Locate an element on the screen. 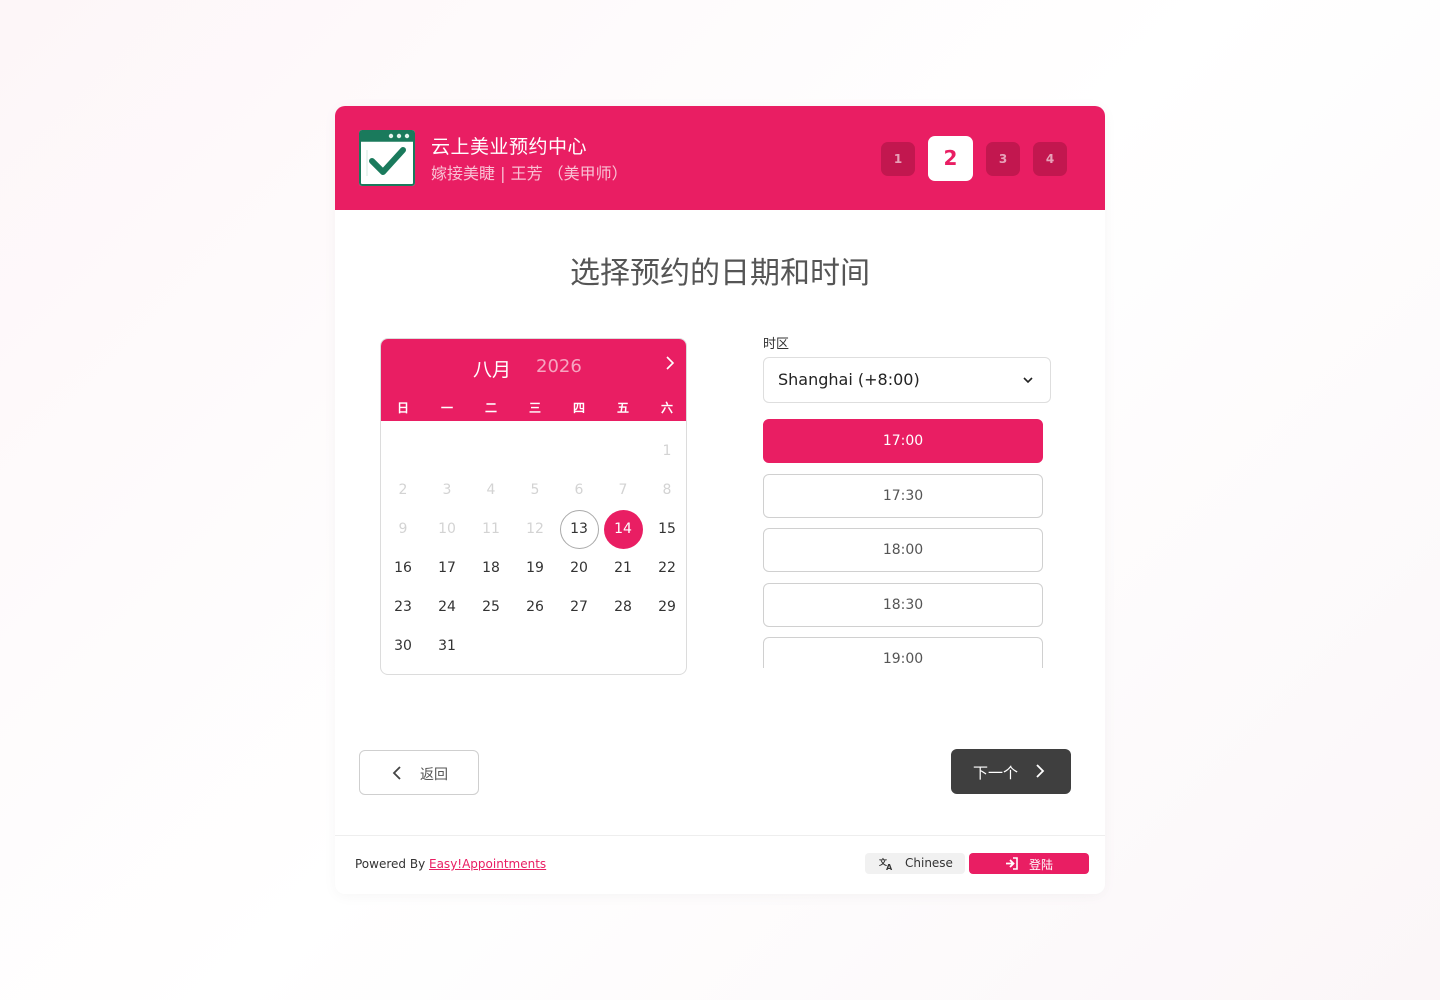  calendar-day: 31 is located at coordinates (447, 646).